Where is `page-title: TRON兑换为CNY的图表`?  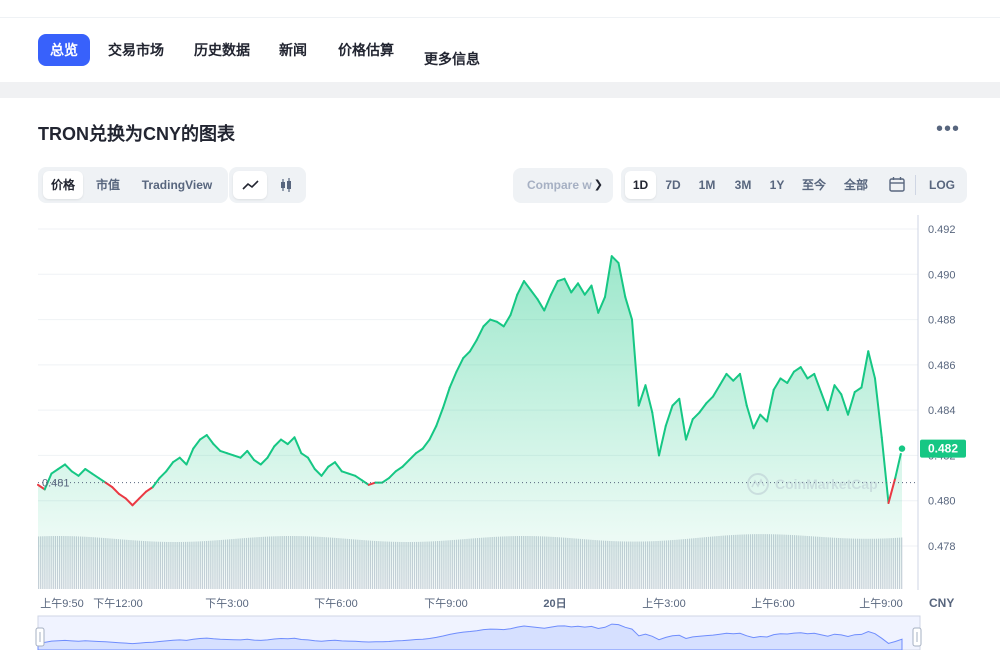 page-title: TRON兑换为CNY的图表 is located at coordinates (136, 134).